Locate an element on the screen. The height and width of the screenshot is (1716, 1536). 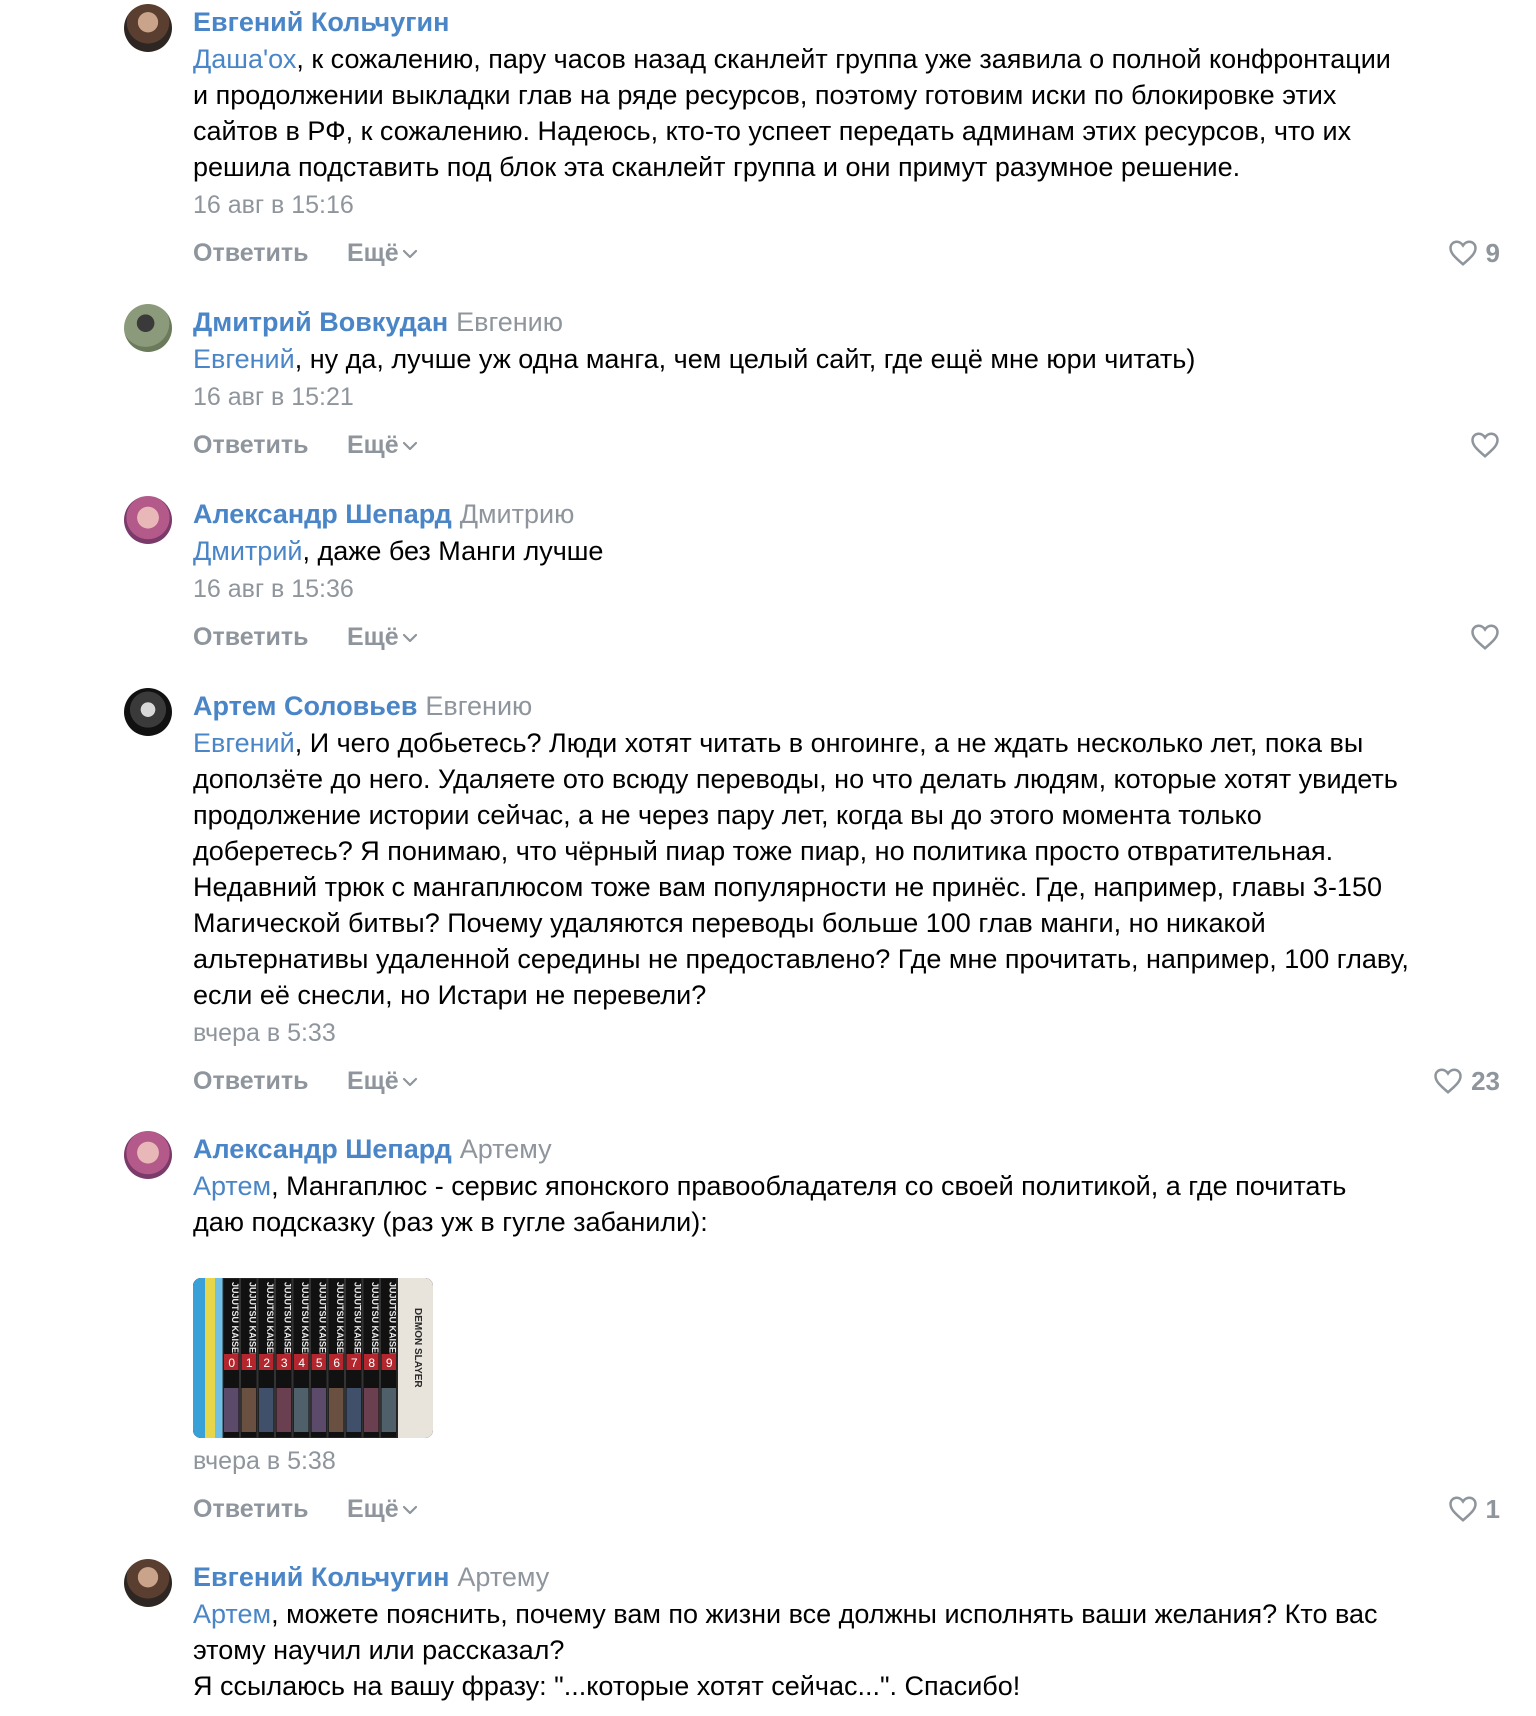
like-button: 1 is located at coordinates (1474, 1509).